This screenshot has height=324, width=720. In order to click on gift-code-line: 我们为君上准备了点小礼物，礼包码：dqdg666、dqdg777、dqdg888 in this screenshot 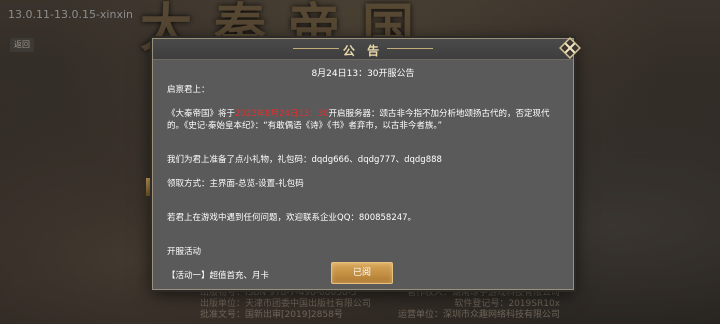, I will do `click(304, 160)`.